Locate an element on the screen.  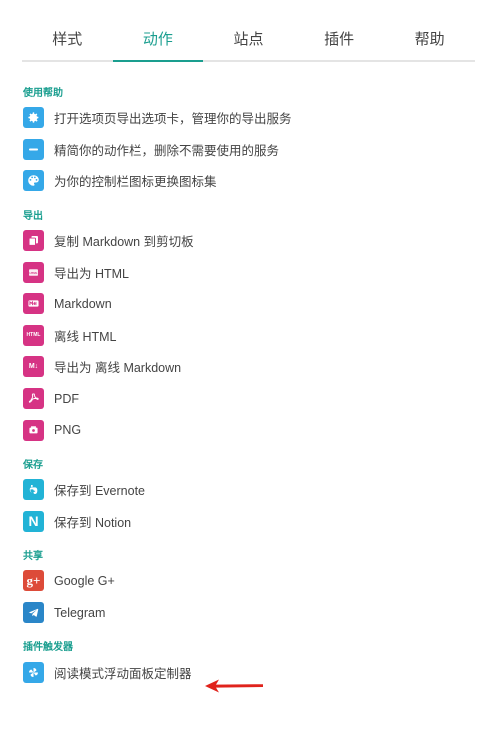
tab-plugins: 插件 is located at coordinates (339, 42).